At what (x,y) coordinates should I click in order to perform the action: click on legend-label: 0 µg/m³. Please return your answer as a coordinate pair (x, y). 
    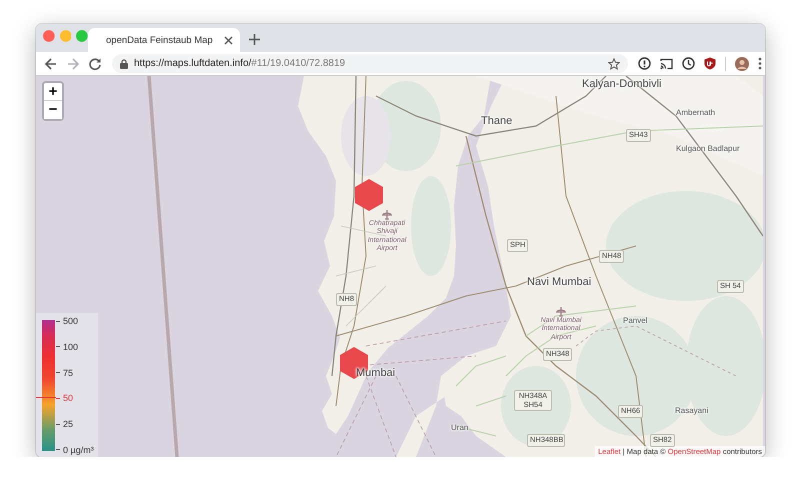
    Looking at the image, I should click on (78, 449).